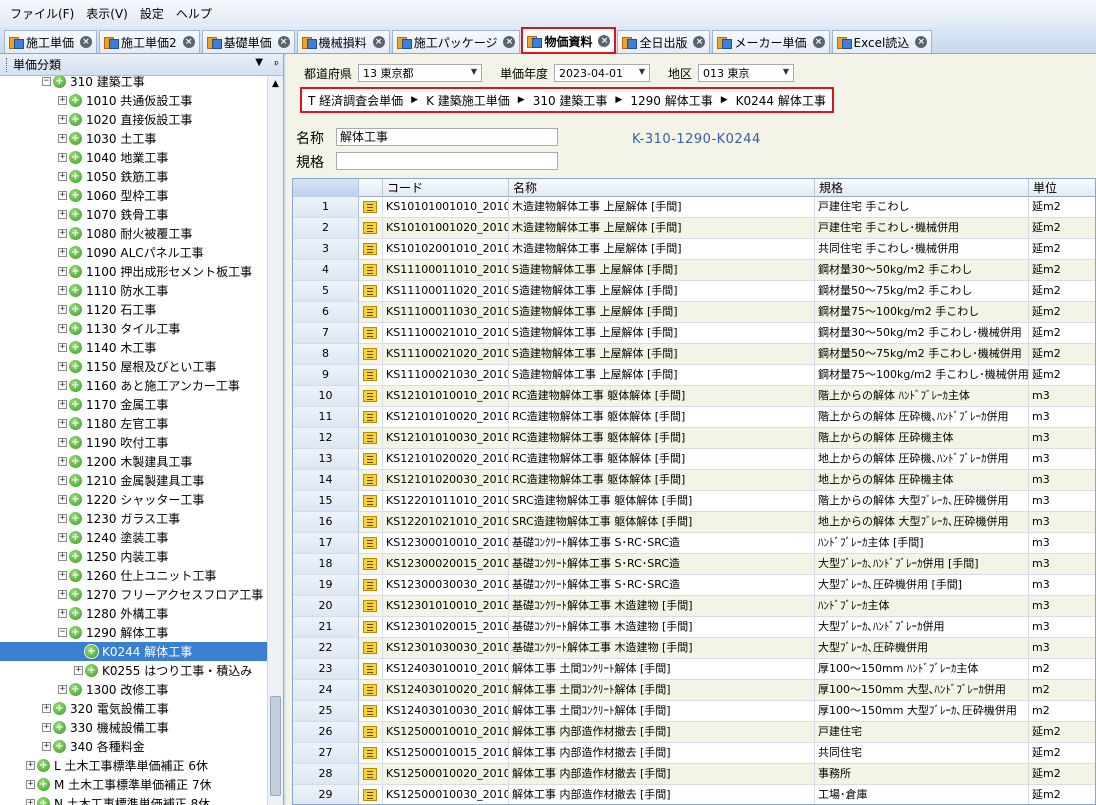 The image size is (1096, 805). What do you see at coordinates (120, 385) in the screenshot?
I see `tree-item: + +1160 あと施工アンカー工事` at bounding box center [120, 385].